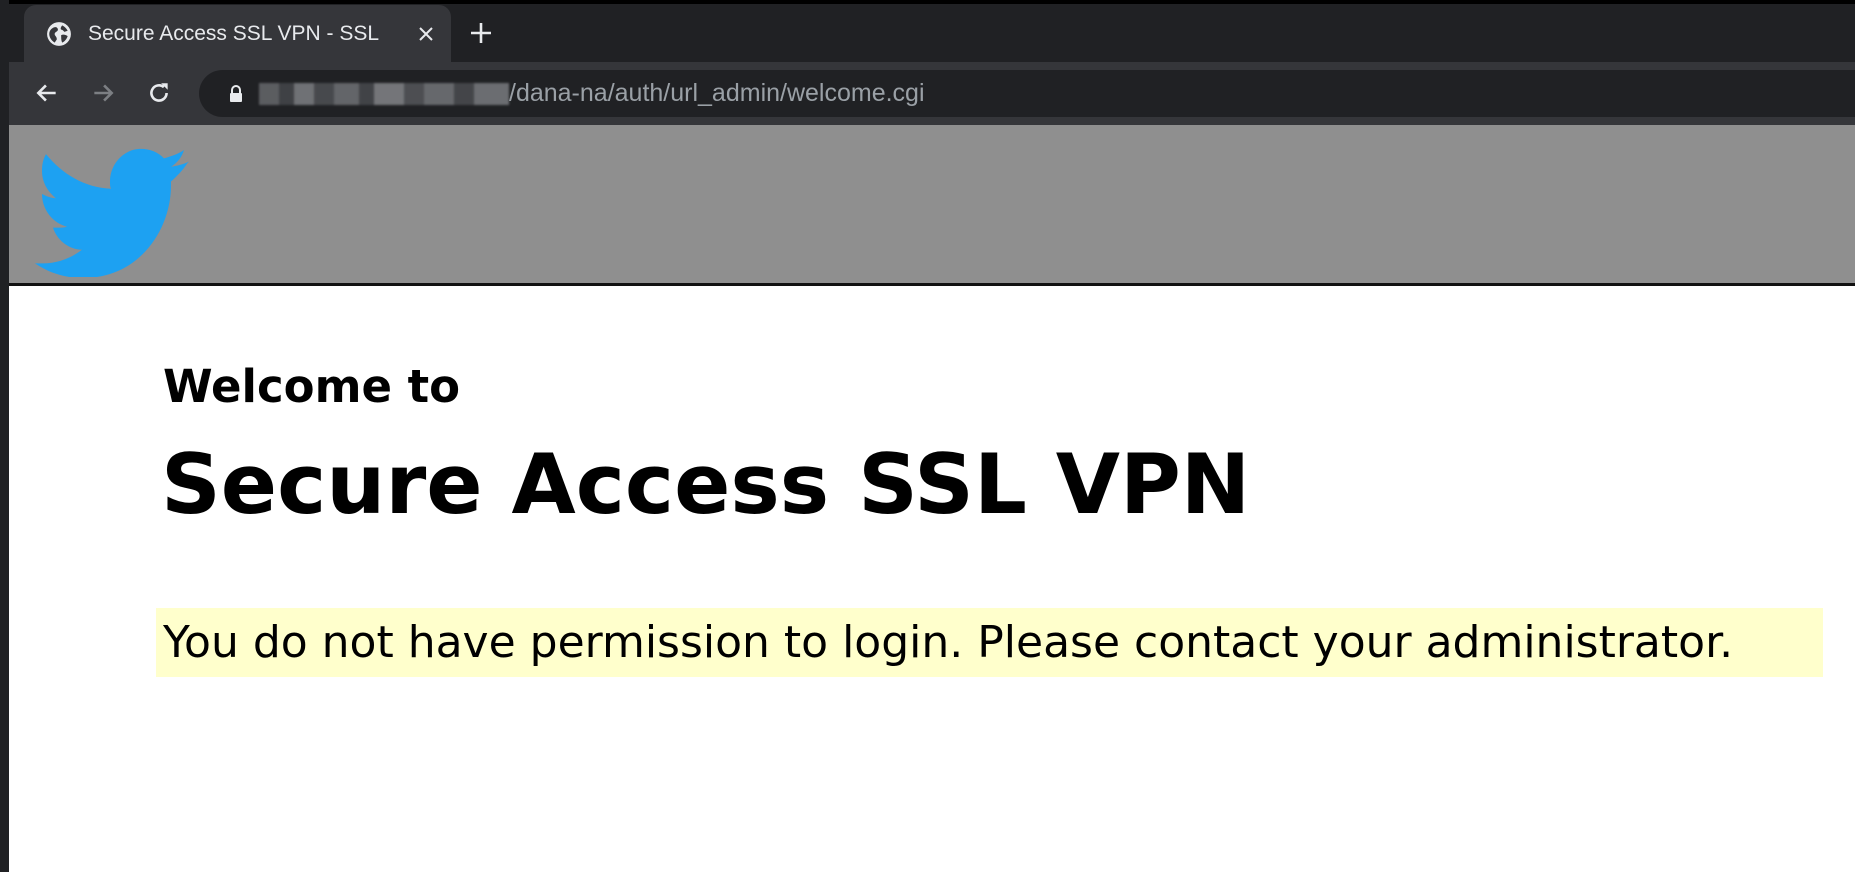 This screenshot has width=1855, height=872. I want to click on welcome-heading: Welcome to, so click(312, 386).